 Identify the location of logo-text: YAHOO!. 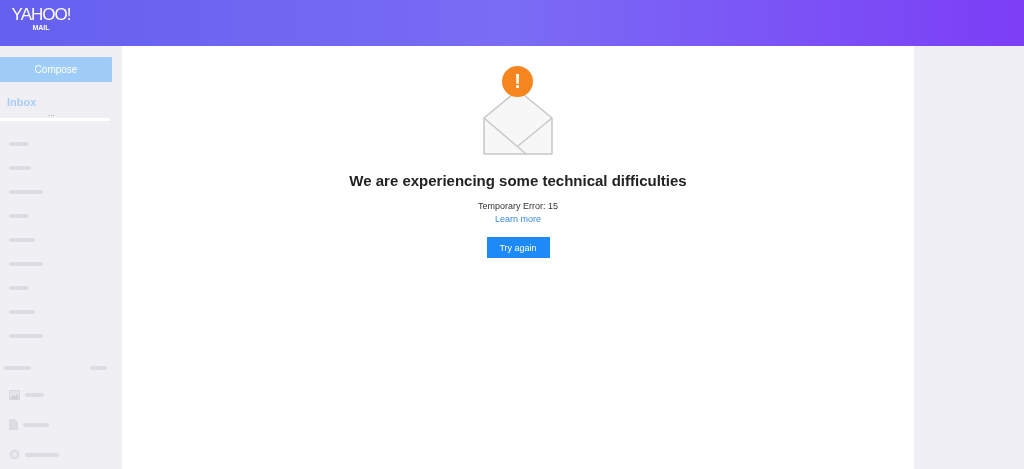
(41, 15).